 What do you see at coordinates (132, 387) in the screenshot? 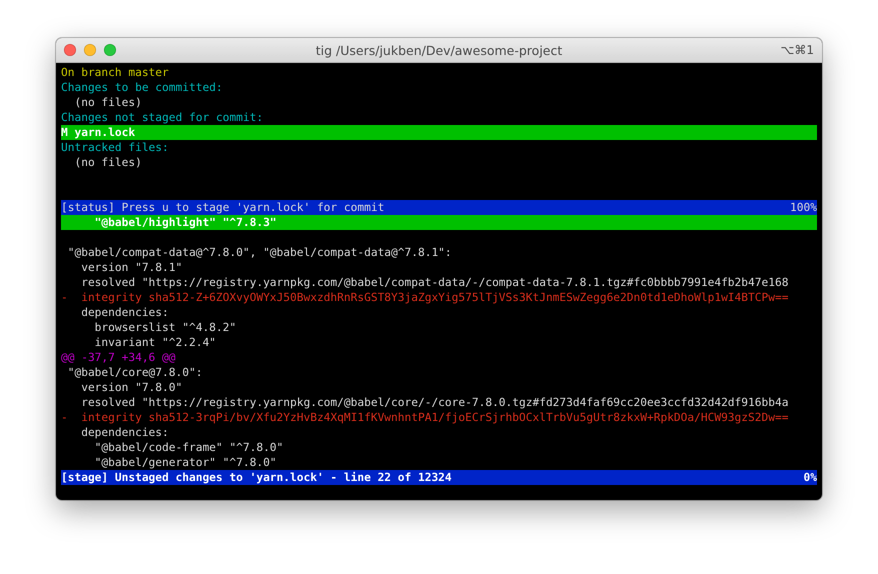
I see `text-line: version "7.8.0"` at bounding box center [132, 387].